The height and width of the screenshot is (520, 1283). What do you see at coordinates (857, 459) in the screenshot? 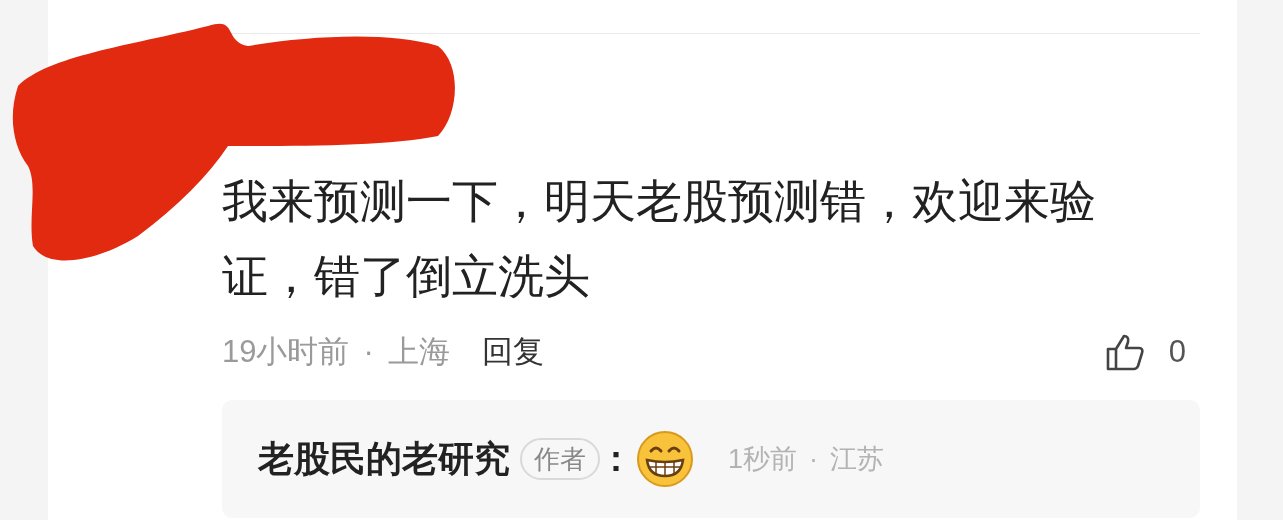
I see `reply-location: 江苏` at bounding box center [857, 459].